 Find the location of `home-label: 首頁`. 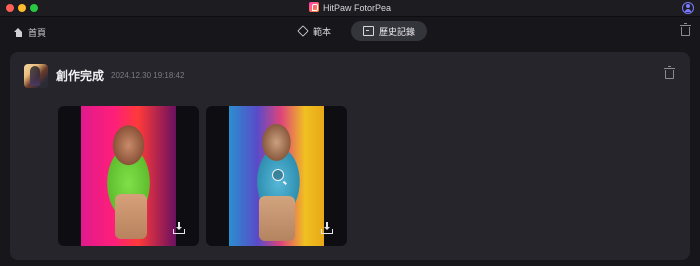

home-label: 首頁 is located at coordinates (37, 33).